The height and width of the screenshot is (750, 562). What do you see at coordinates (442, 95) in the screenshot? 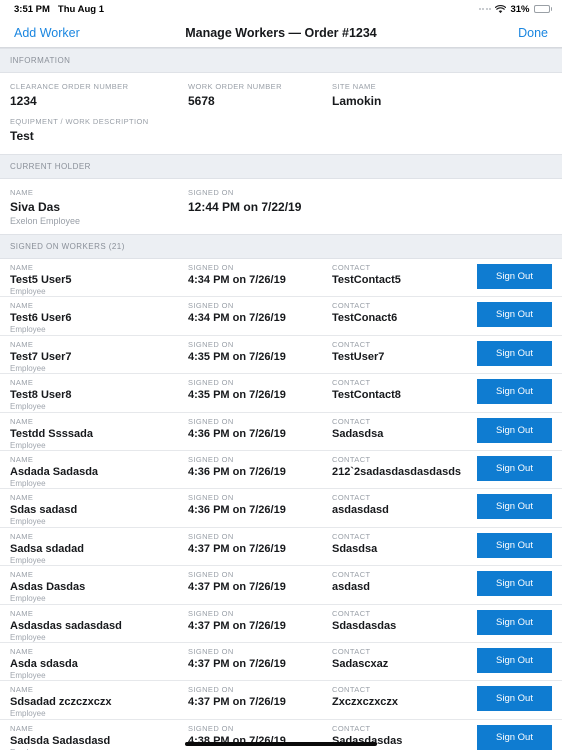
I see `site-name-field: SITE NAME Lamokin` at bounding box center [442, 95].